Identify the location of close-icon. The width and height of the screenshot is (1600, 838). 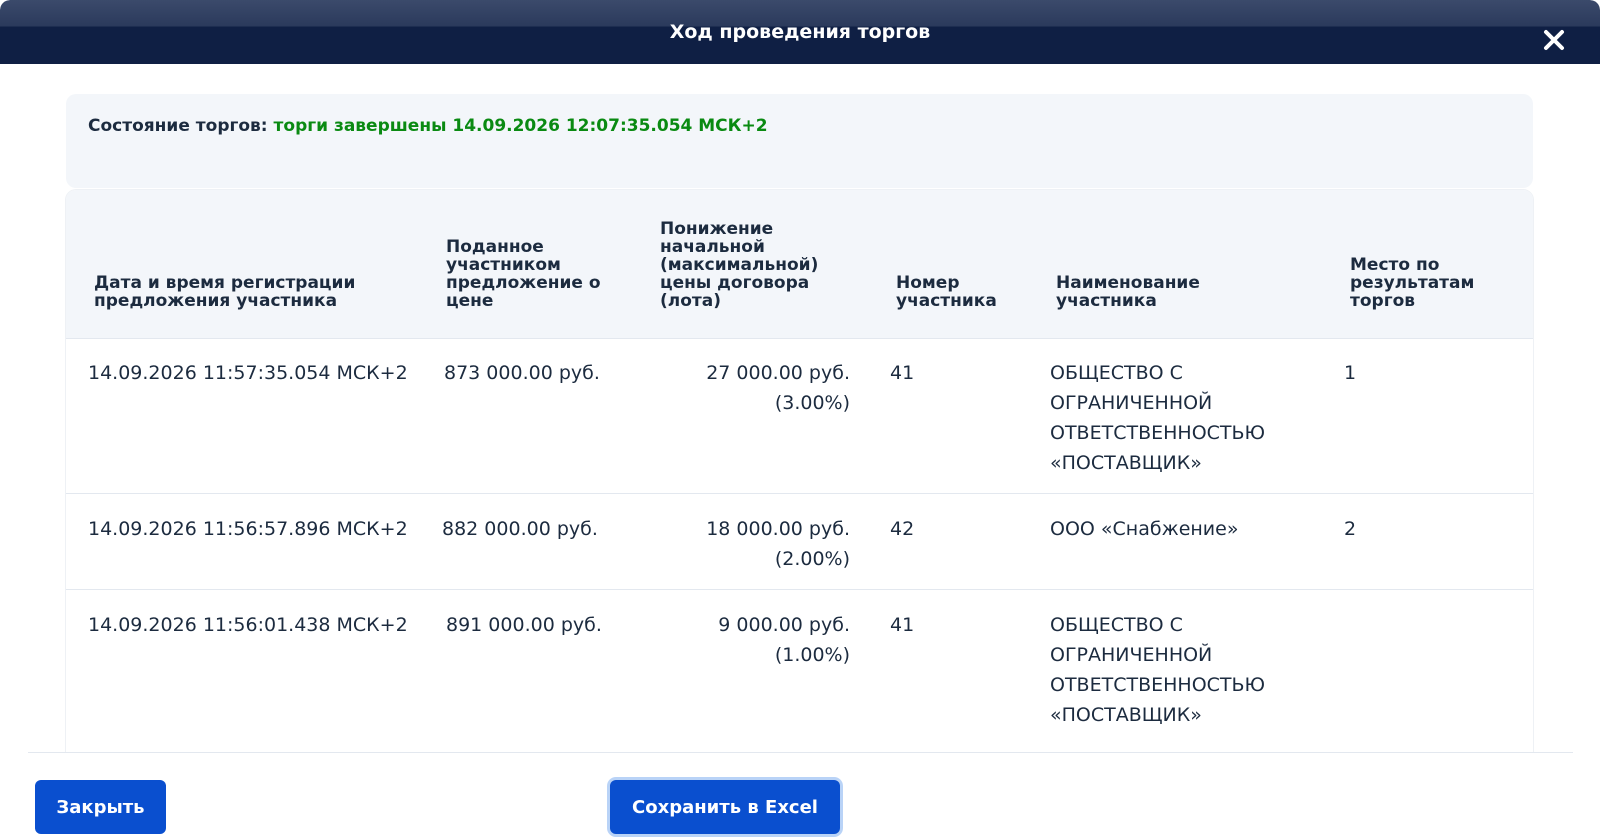
(1554, 40).